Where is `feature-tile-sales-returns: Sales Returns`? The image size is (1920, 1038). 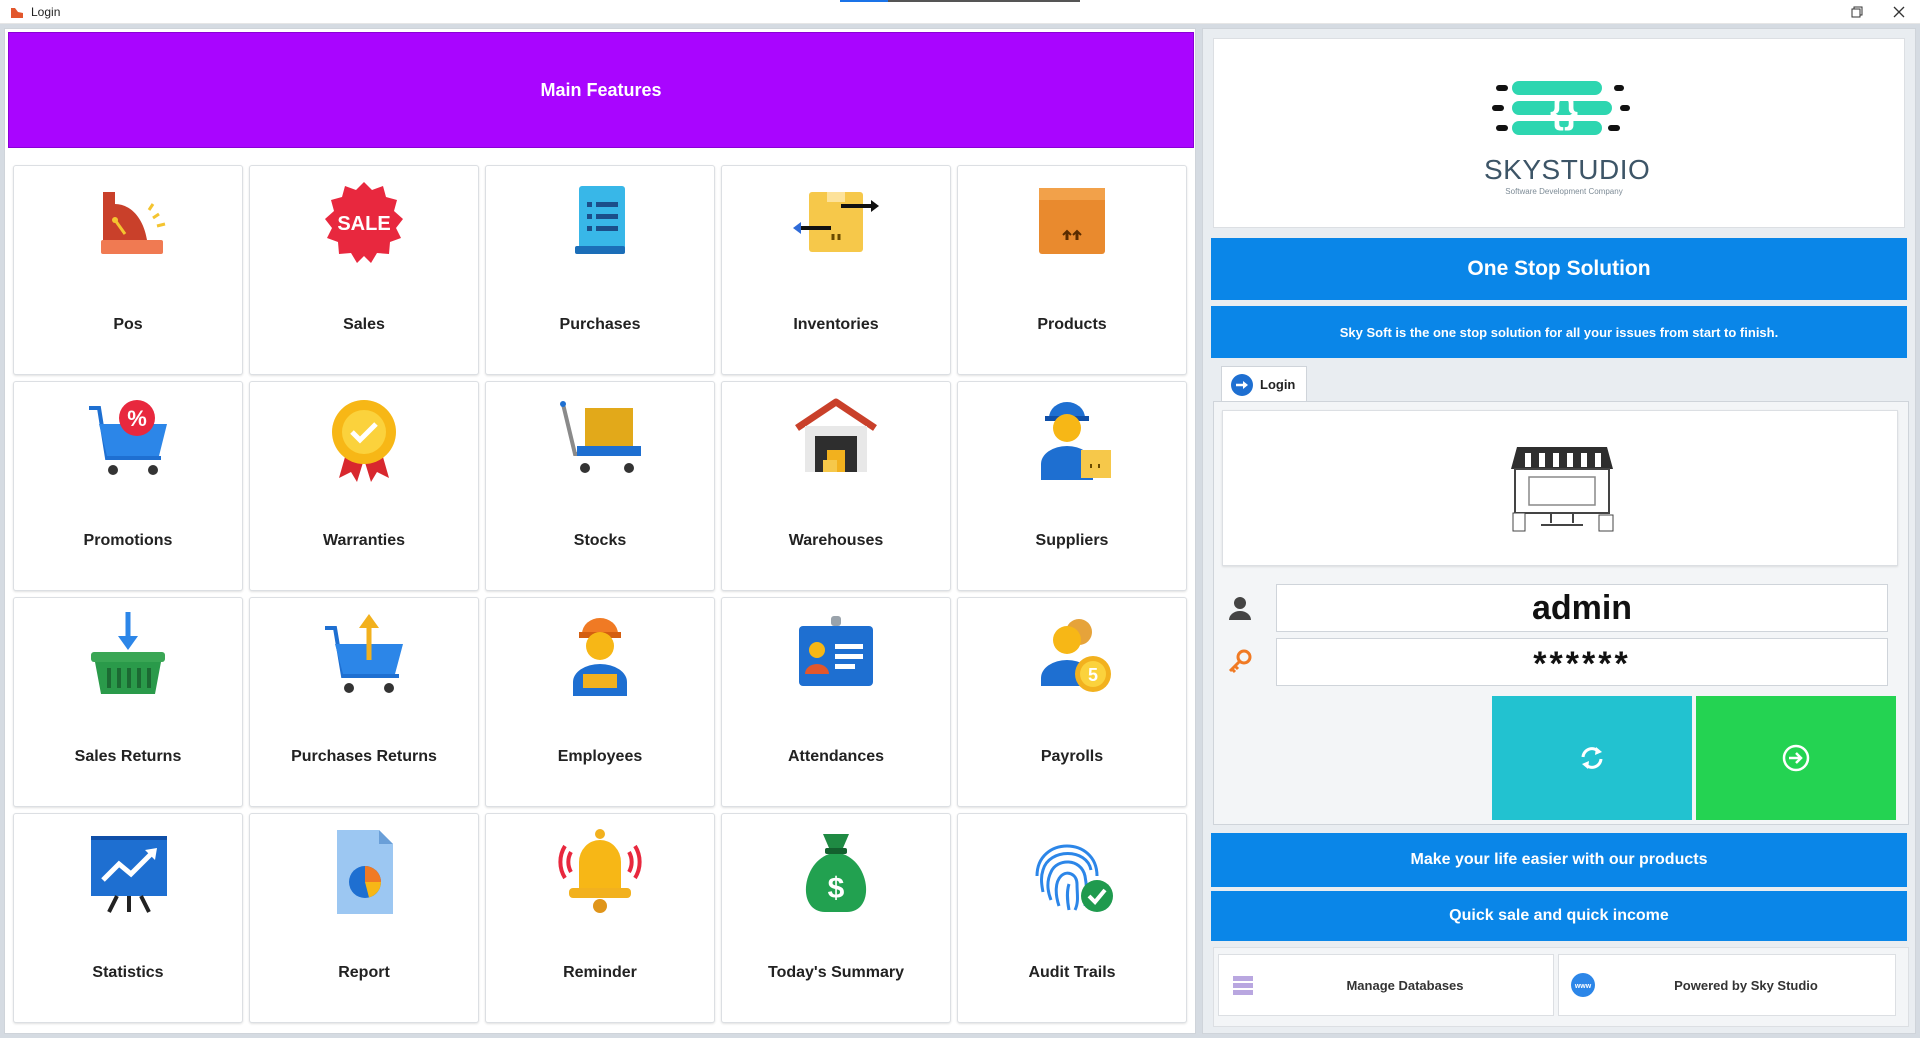 feature-tile-sales-returns: Sales Returns is located at coordinates (128, 702).